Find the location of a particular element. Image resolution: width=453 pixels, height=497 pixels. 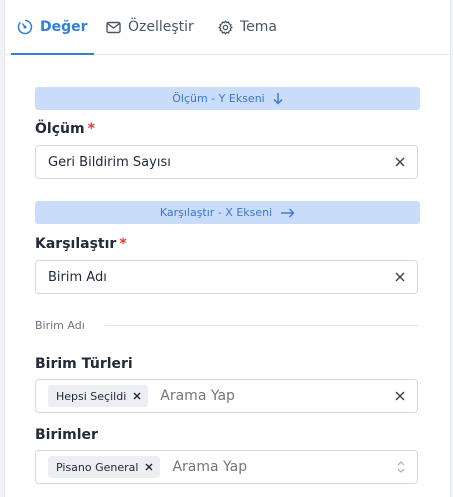

tab-bar: Değer Özelleştir Tema is located at coordinates (227, 27).